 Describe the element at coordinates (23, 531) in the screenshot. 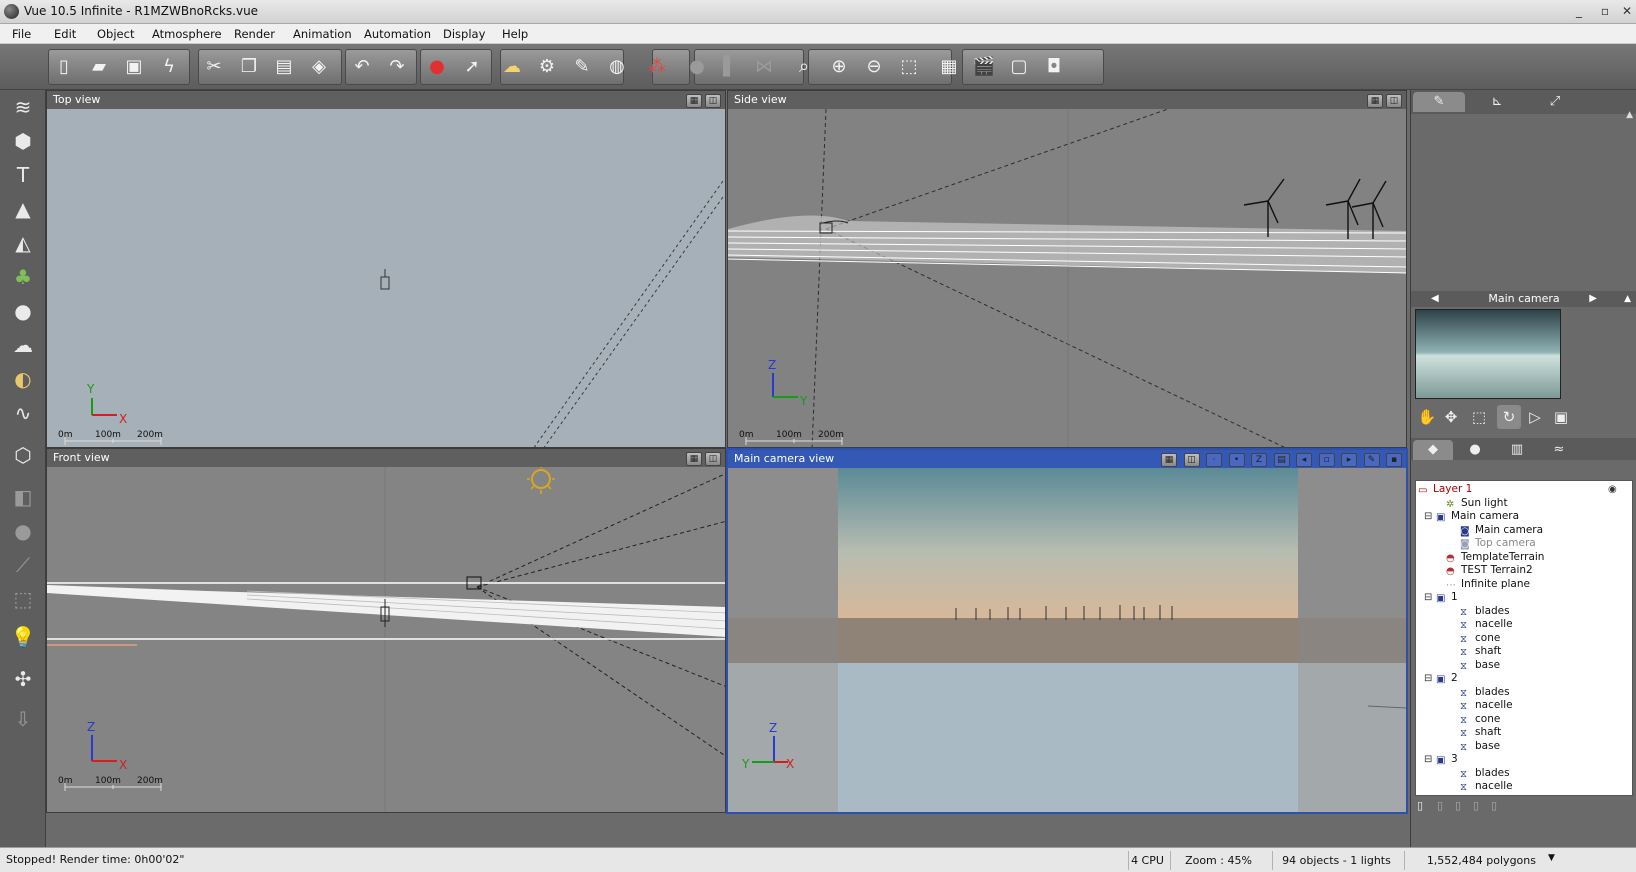

I see `metablob-button: ●` at that location.